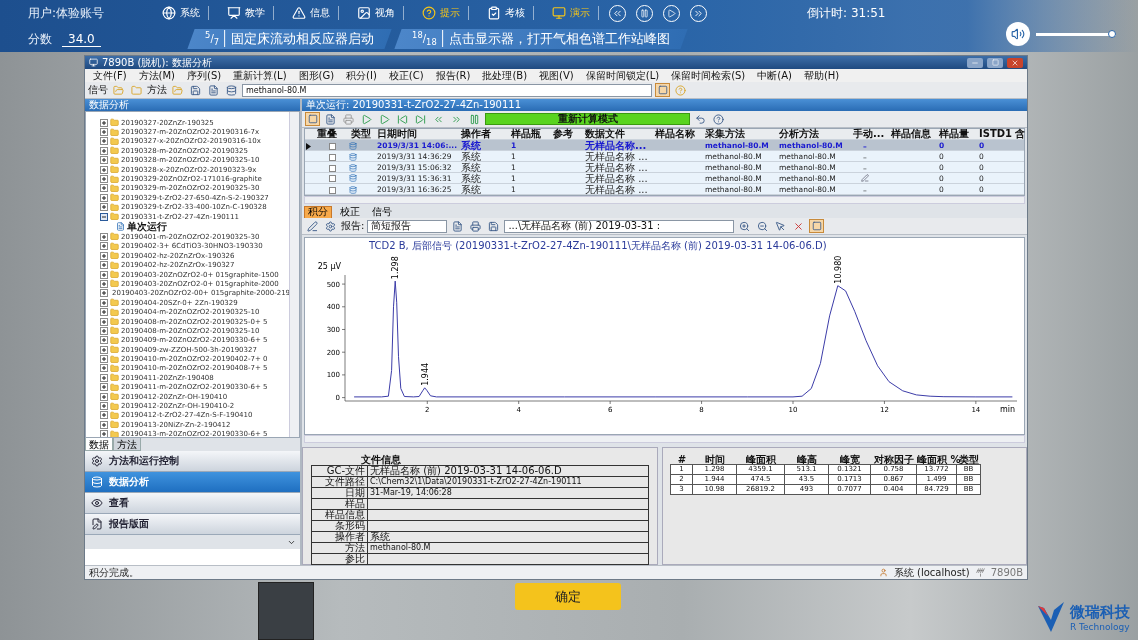  Describe the element at coordinates (745, 226) in the screenshot. I see `zoom-in-icon` at that location.